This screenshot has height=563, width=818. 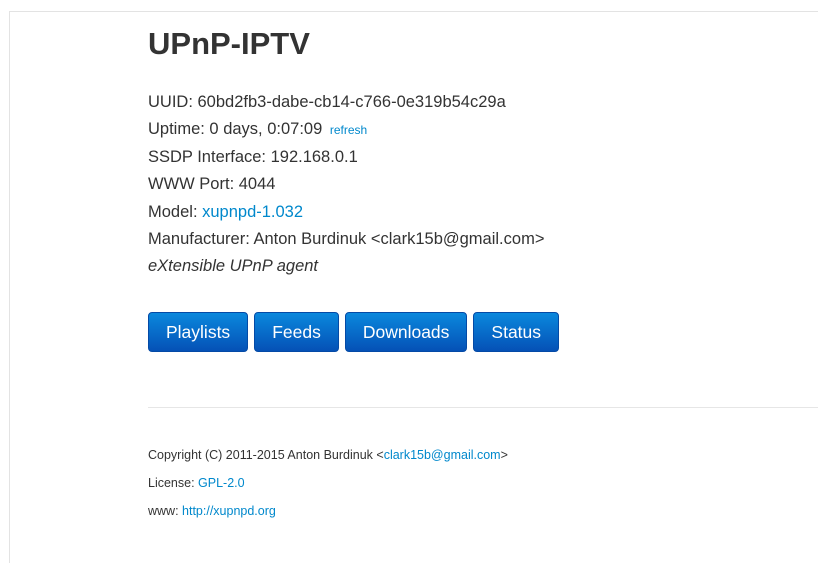 I want to click on license-label: License:, so click(x=173, y=483).